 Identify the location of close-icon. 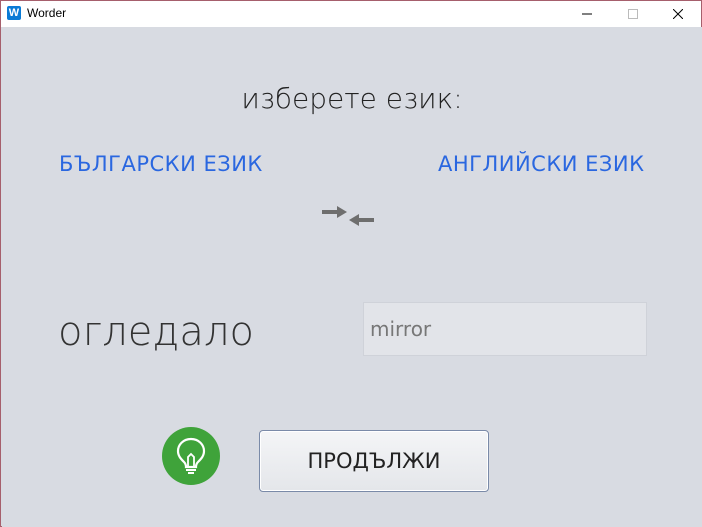
(678, 14).